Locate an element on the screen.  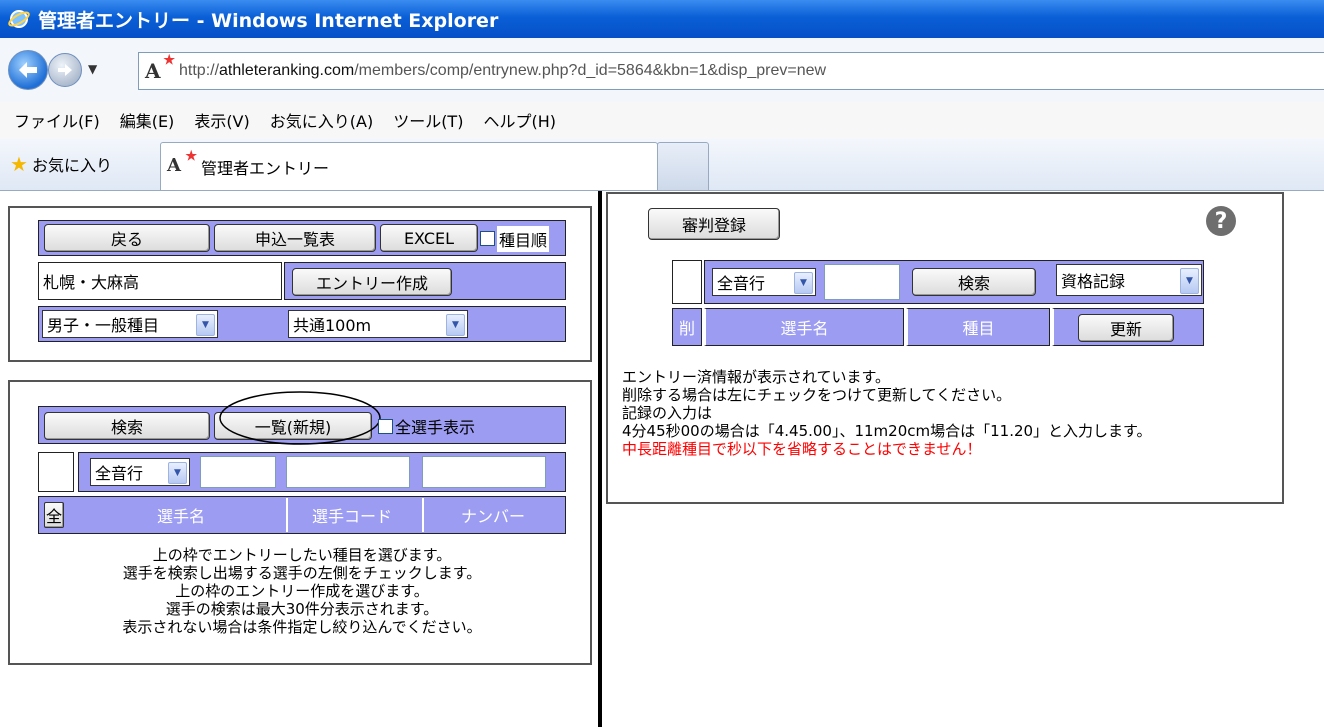
menu-file: ファイル(F) is located at coordinates (57, 120).